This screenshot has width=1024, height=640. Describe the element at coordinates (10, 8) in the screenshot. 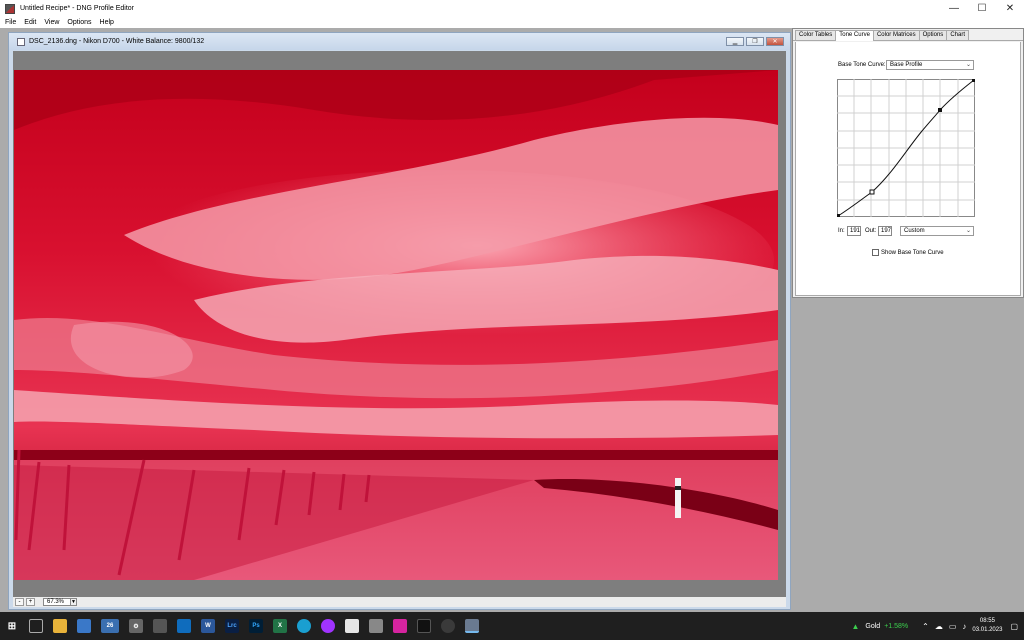

I see `app-icon` at that location.